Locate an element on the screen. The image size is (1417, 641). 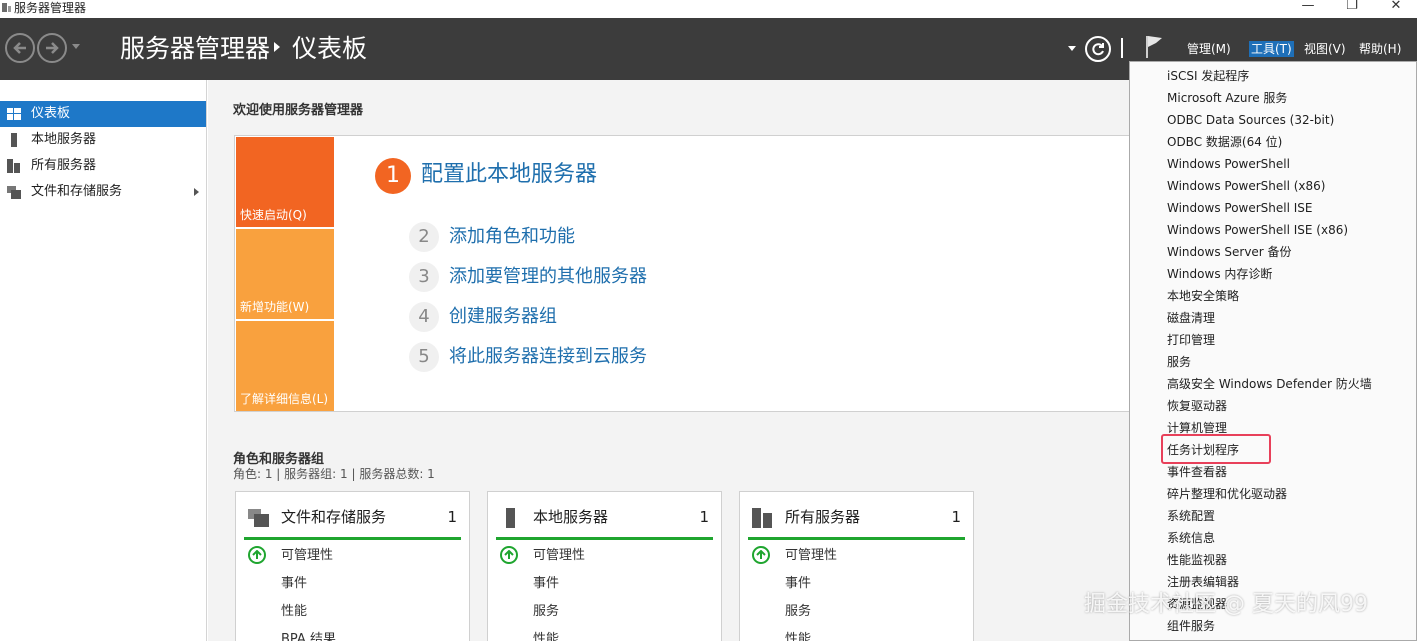
menu-tools: 工具(T) is located at coordinates (1271, 49).